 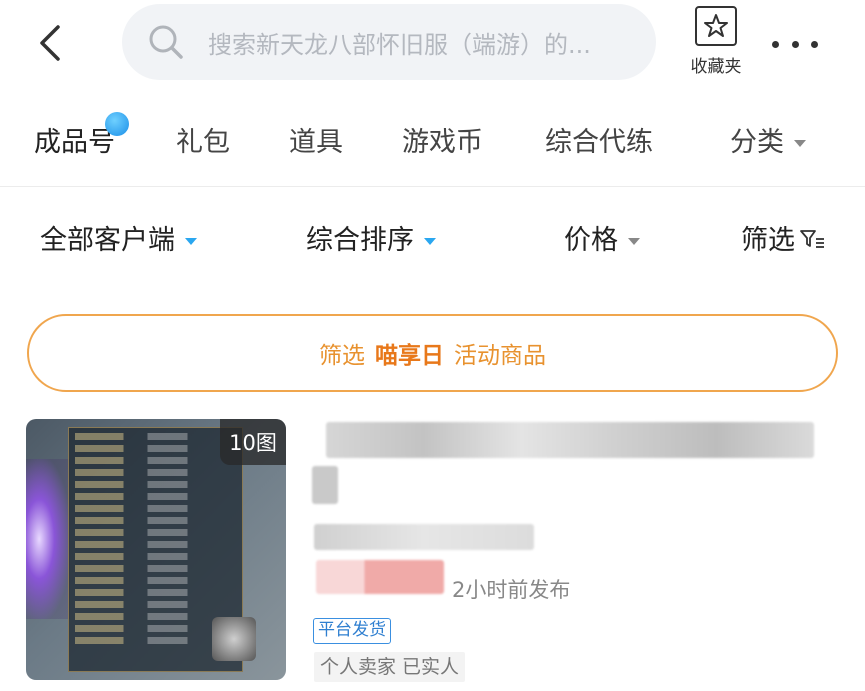 What do you see at coordinates (795, 44) in the screenshot?
I see `more-dots-icon` at bounding box center [795, 44].